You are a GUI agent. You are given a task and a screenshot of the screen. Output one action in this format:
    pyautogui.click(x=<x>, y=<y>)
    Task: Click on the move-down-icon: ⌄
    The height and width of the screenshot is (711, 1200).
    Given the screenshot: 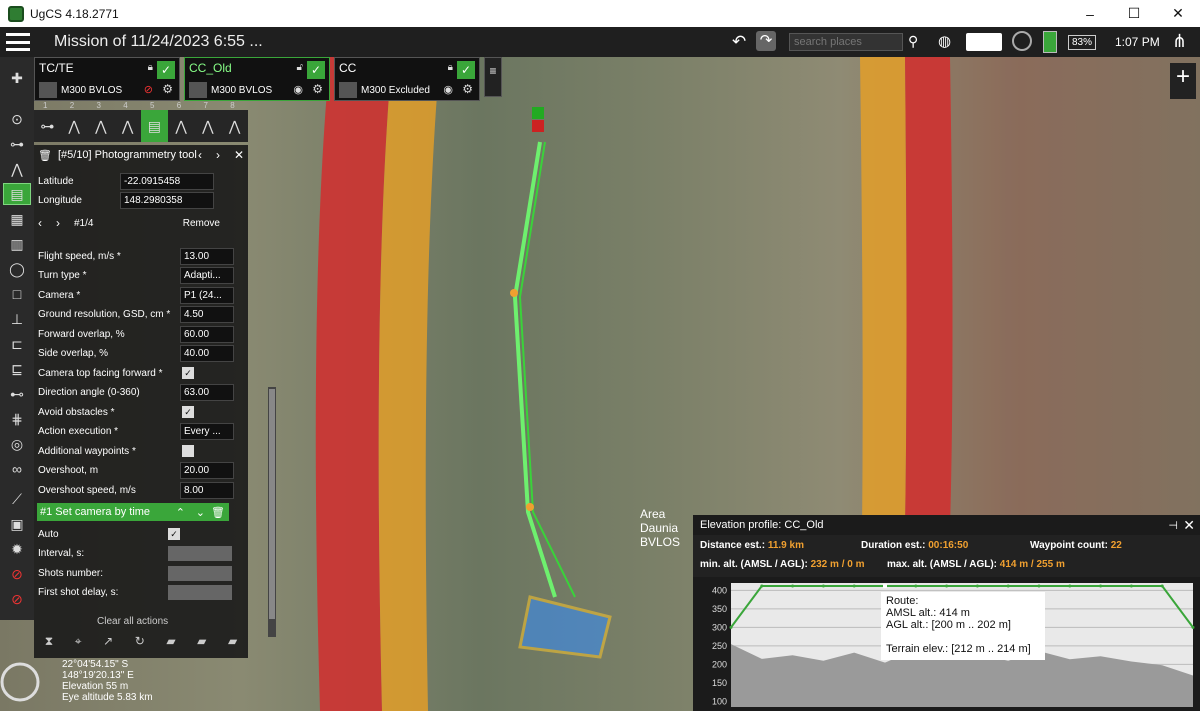 What is the action you would take?
    pyautogui.click(x=200, y=512)
    